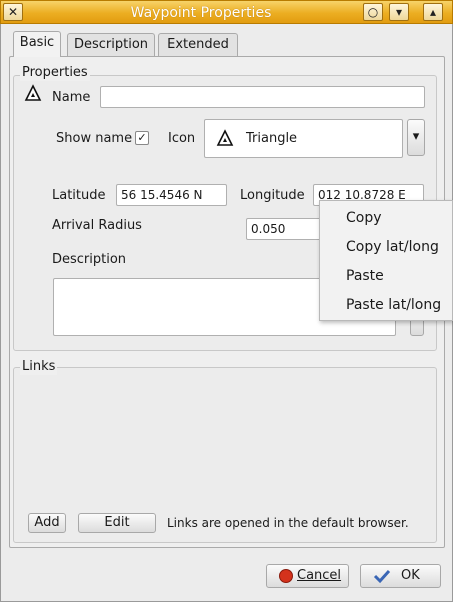 The width and height of the screenshot is (453, 602). I want to click on tab-extended: Extended, so click(198, 45).